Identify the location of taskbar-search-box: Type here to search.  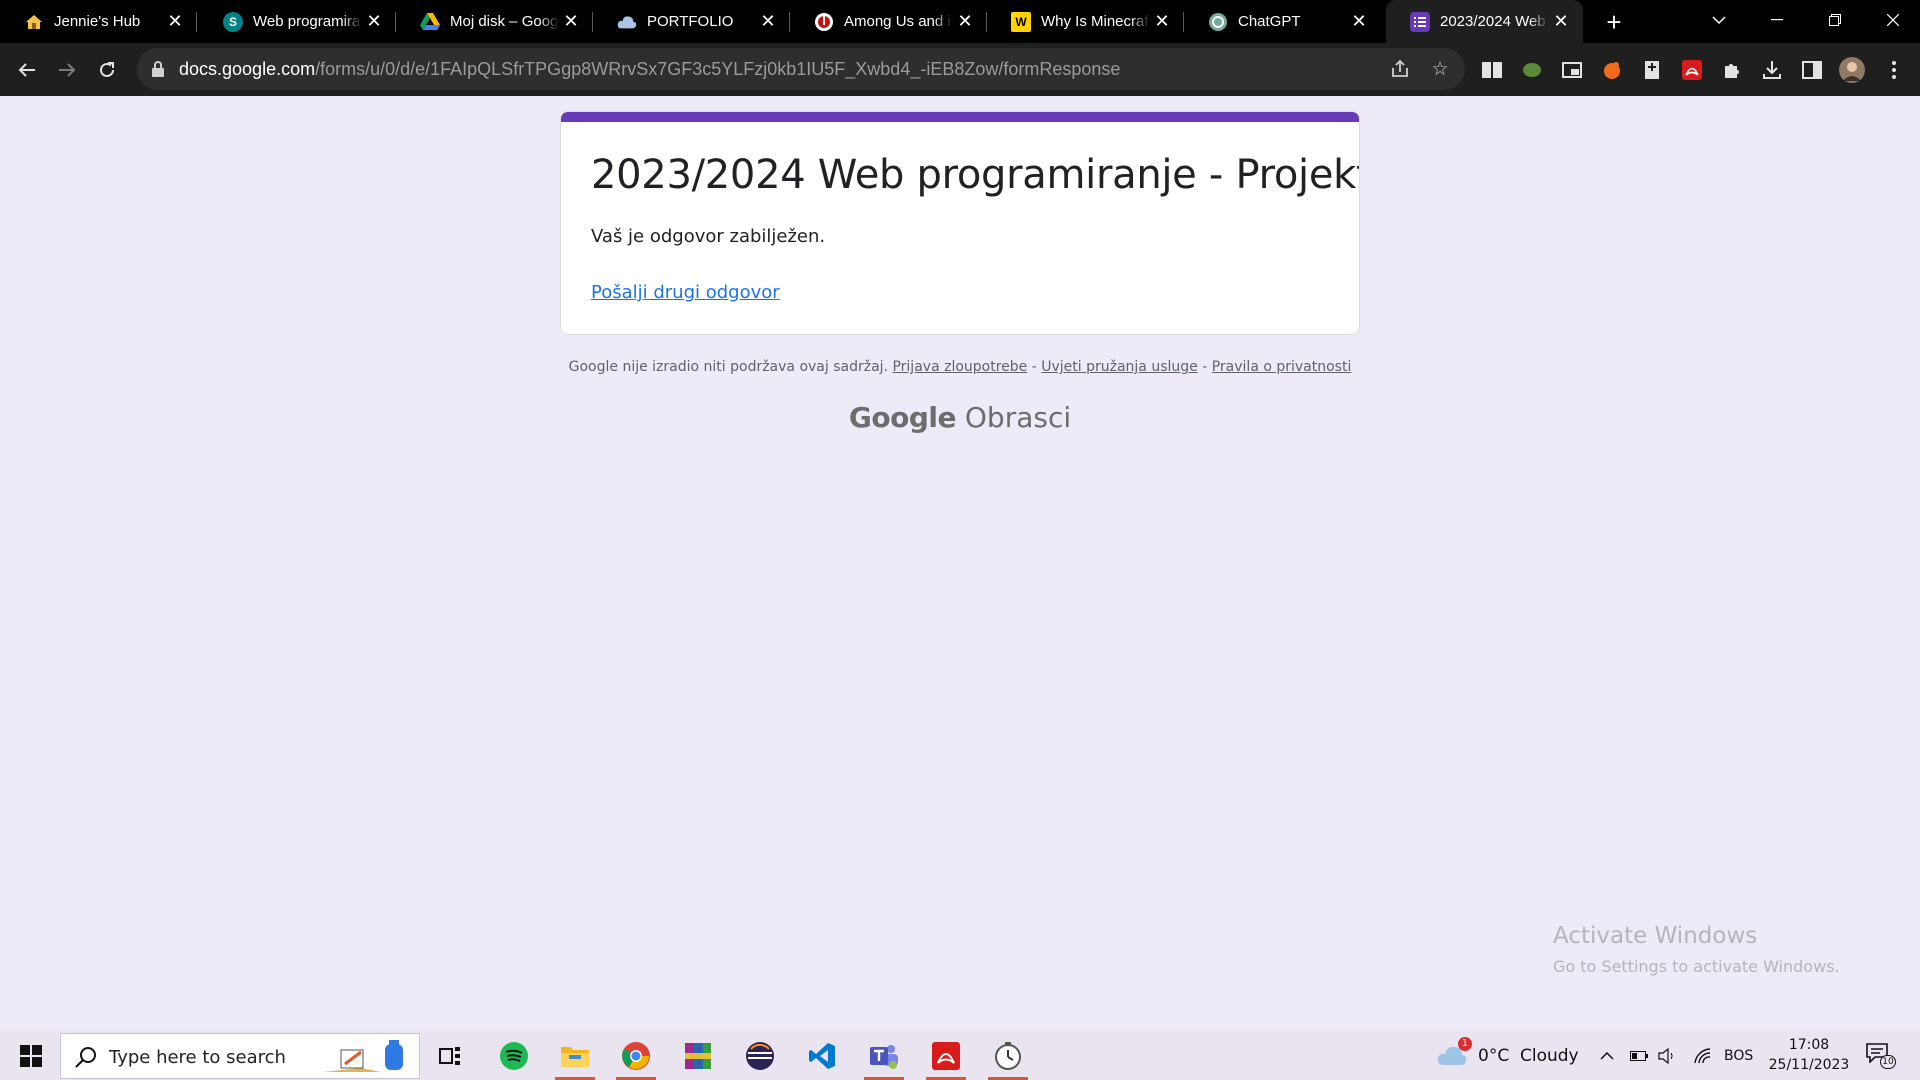
(240, 1056).